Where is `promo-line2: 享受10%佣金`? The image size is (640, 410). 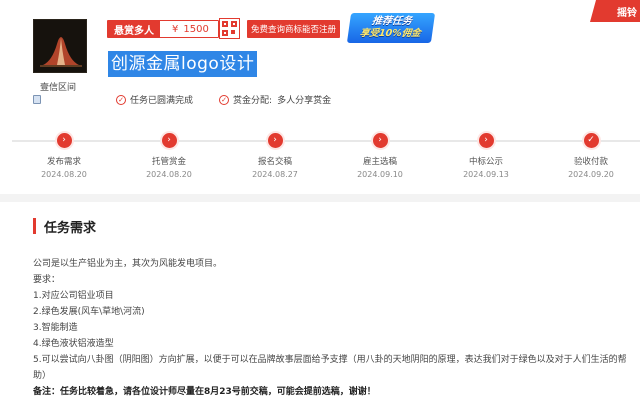
promo-line2: 享受10%佣金 is located at coordinates (390, 33).